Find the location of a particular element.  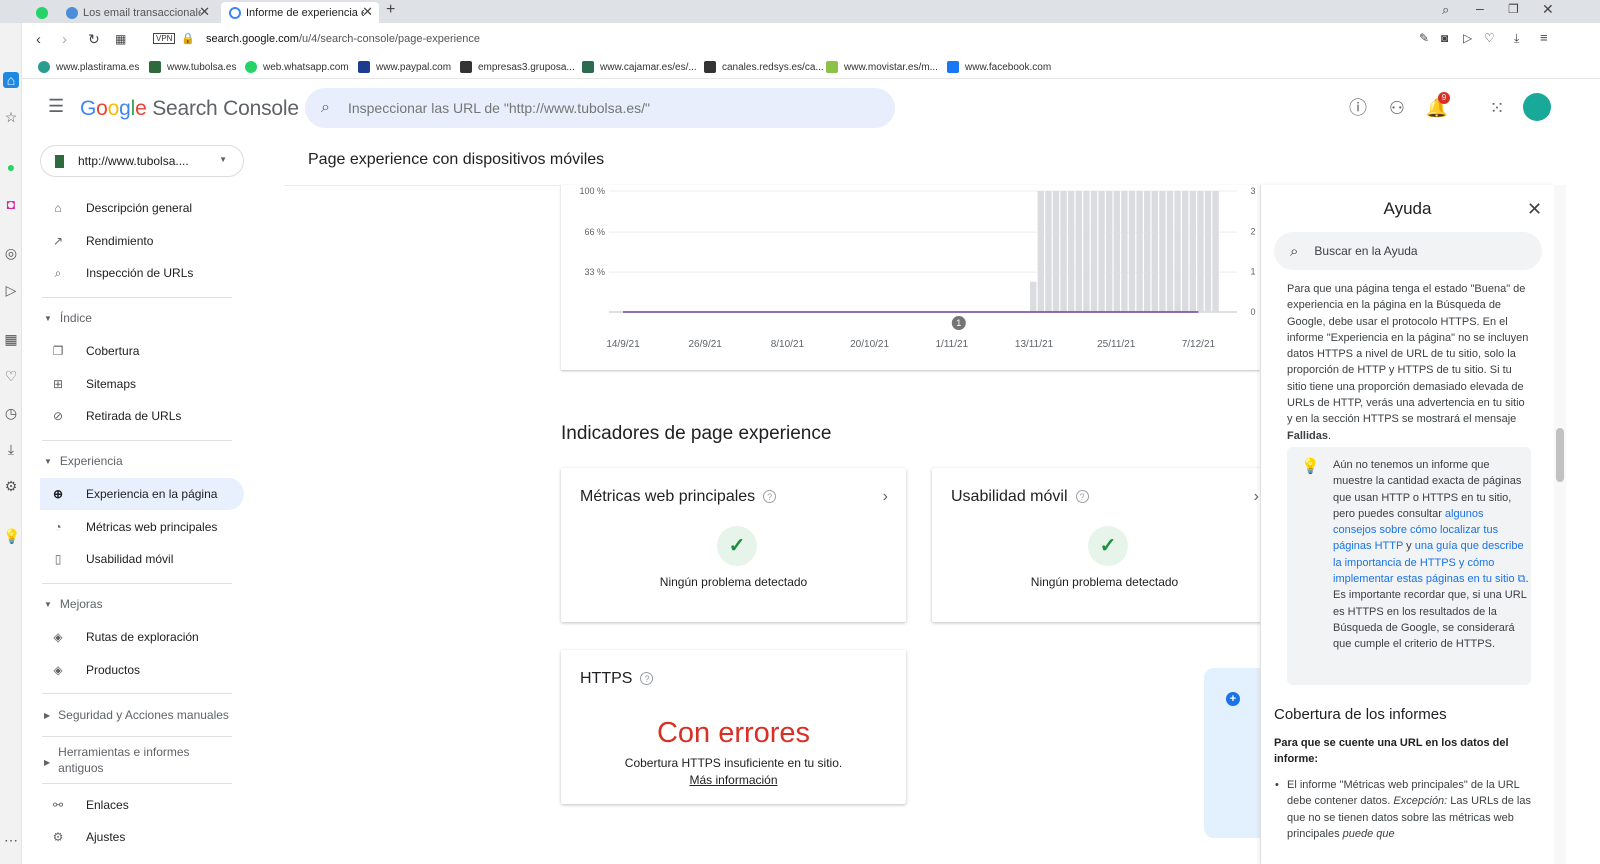

hamburger-menu-icon: ☰ is located at coordinates (56, 106).